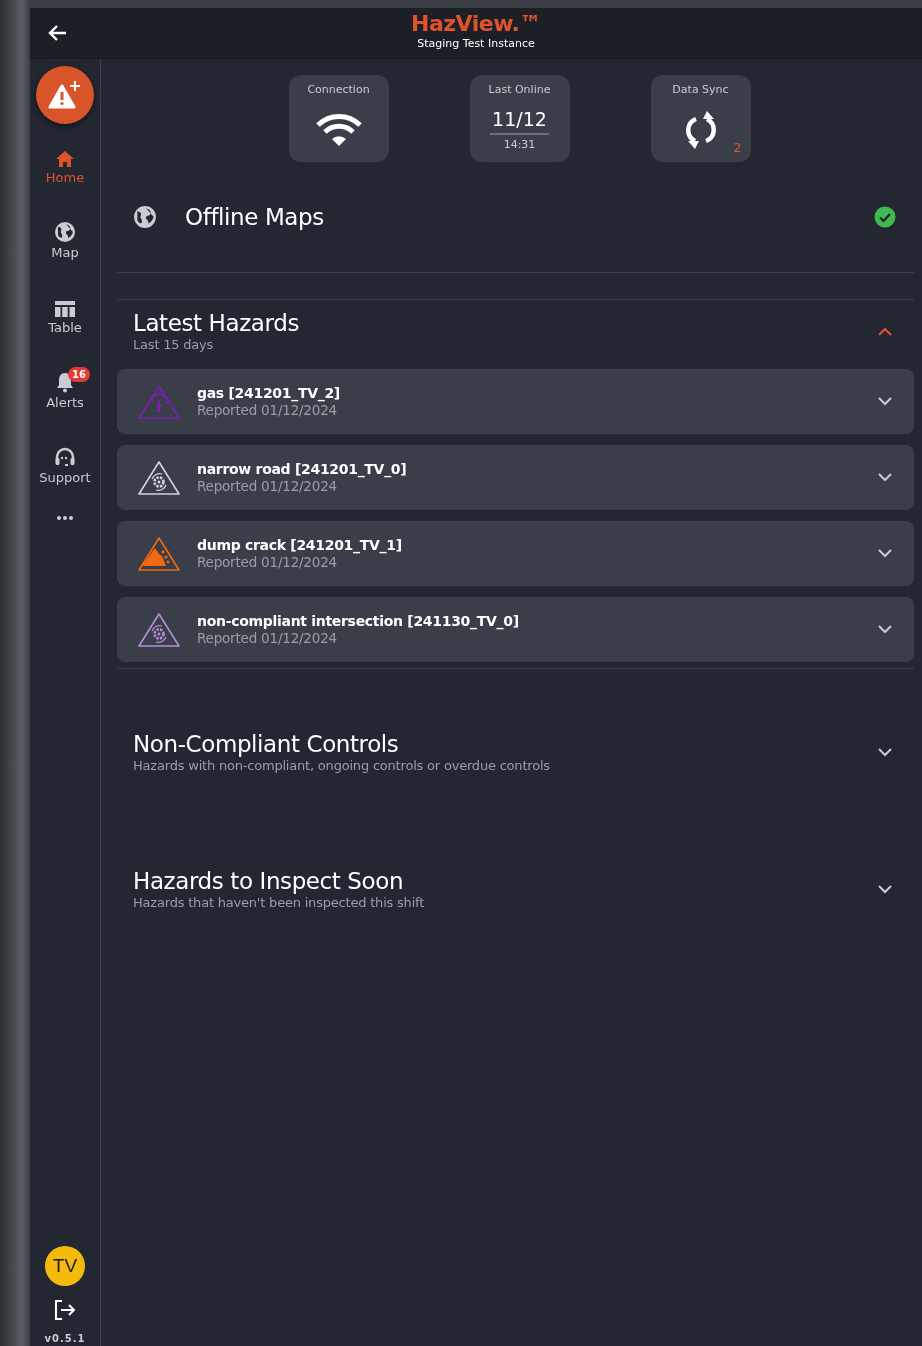 This screenshot has width=922, height=1346. I want to click on nav-item: Table, so click(65, 323).